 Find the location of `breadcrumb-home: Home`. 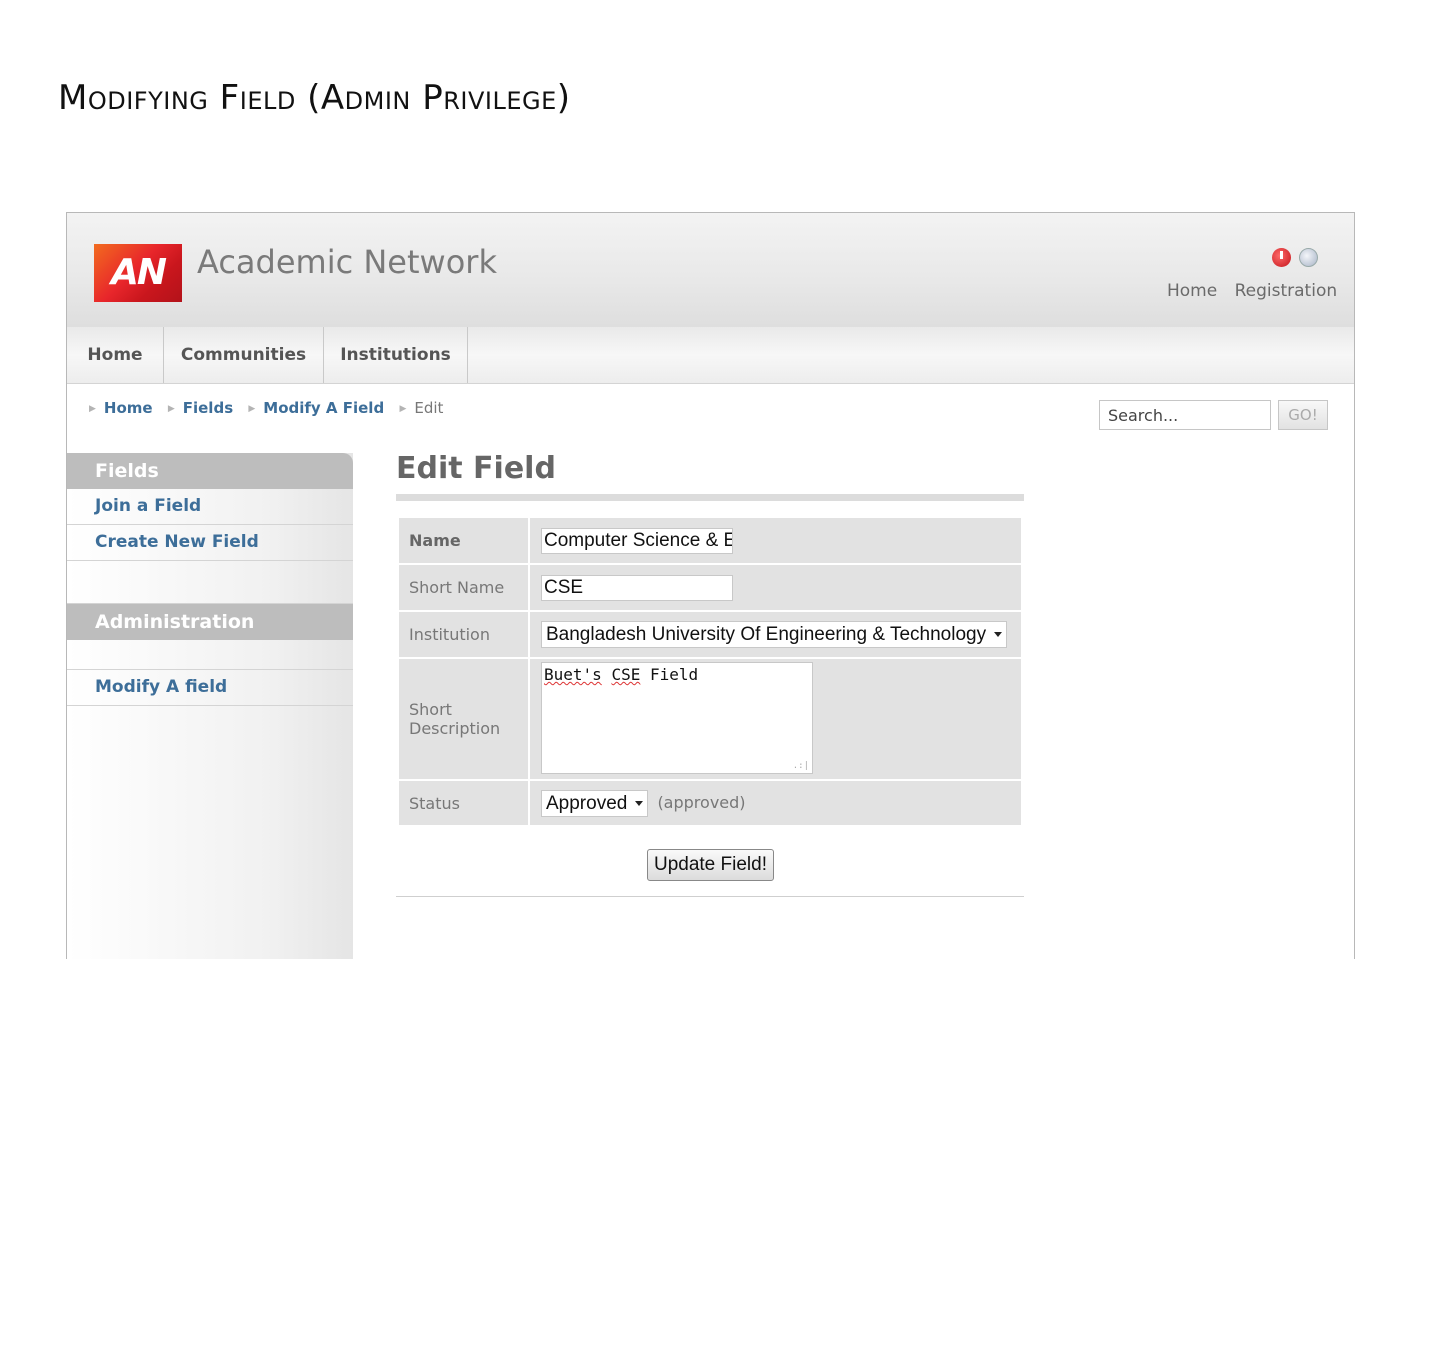

breadcrumb-home: Home is located at coordinates (128, 408).